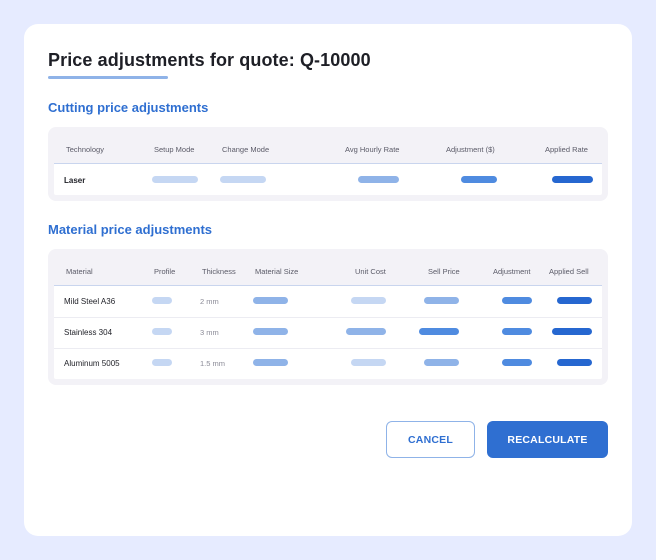 The image size is (656, 560). I want to click on header-technology: Technology, so click(85, 149).